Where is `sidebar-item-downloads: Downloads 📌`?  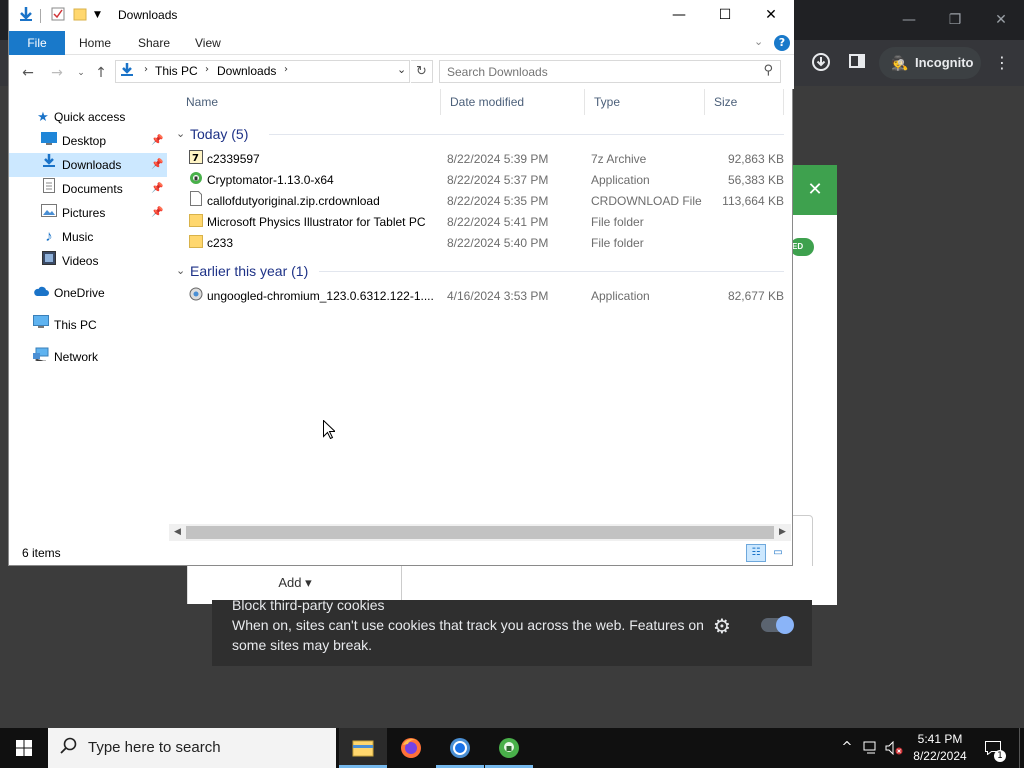 sidebar-item-downloads: Downloads 📌 is located at coordinates (88, 165).